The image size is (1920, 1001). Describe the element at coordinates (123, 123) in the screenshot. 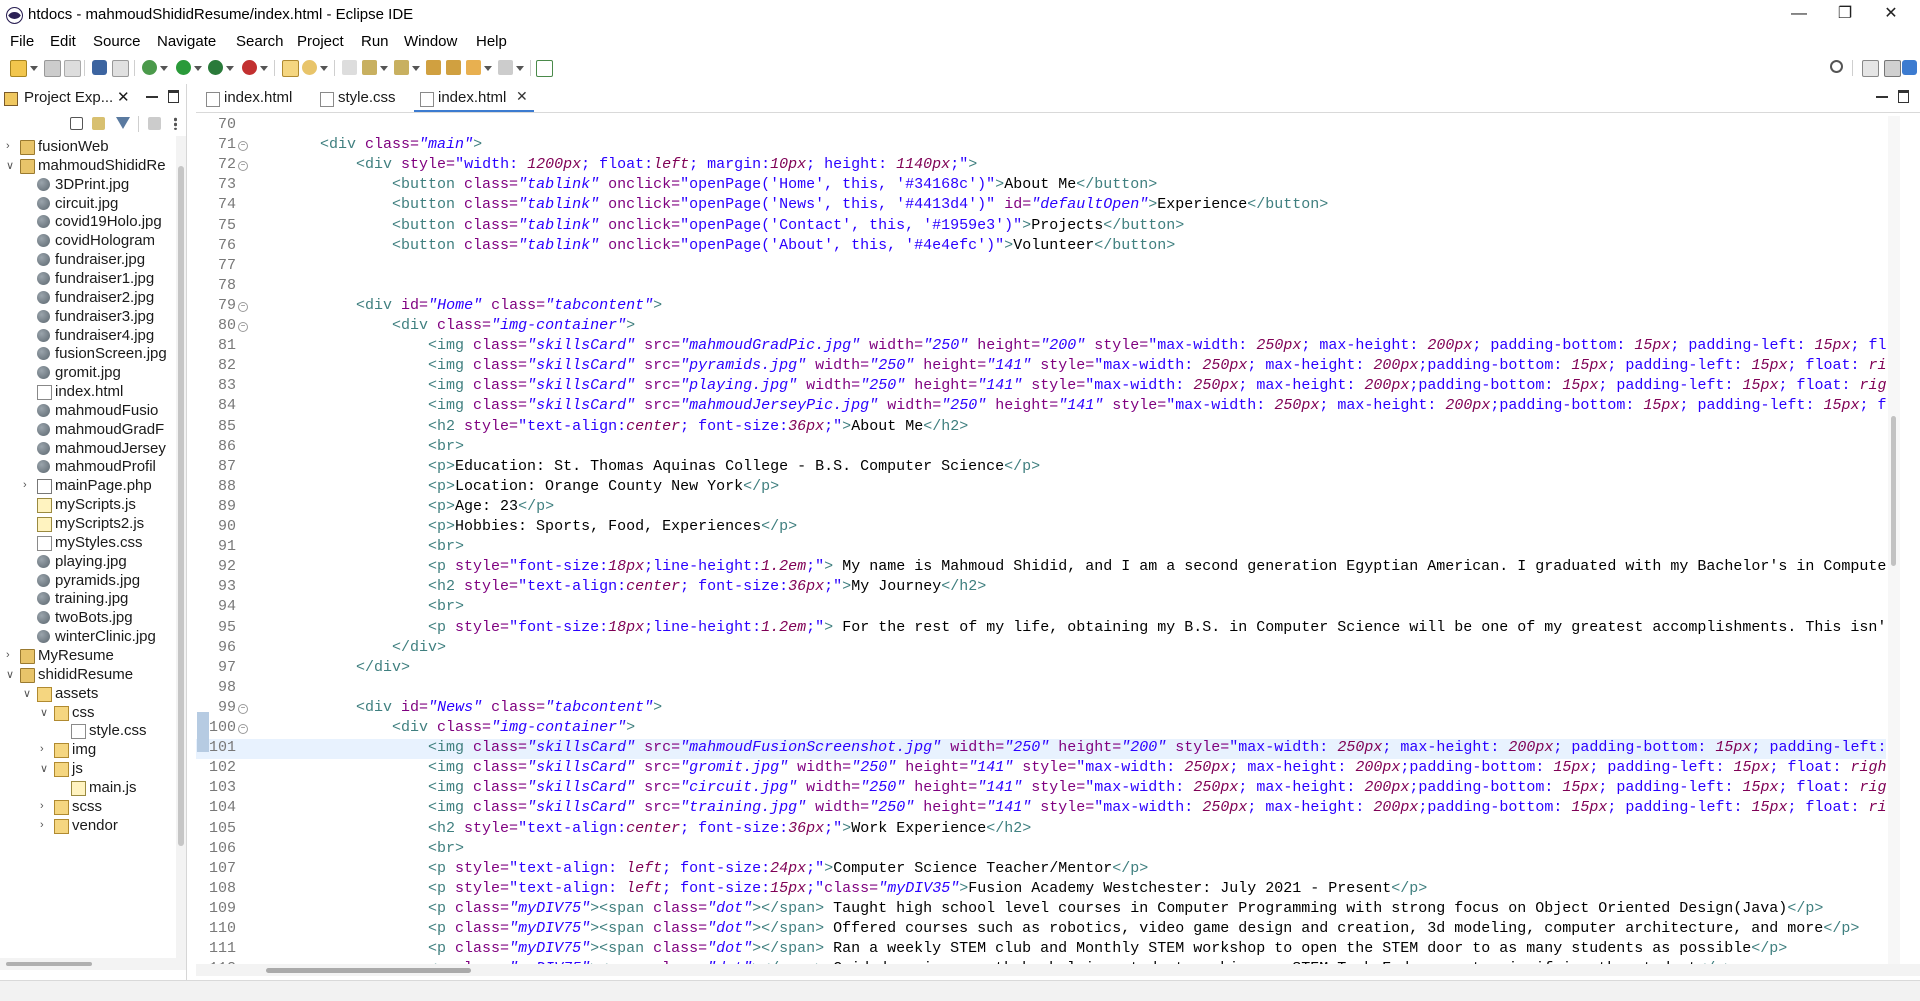

I see `filter-icon` at that location.